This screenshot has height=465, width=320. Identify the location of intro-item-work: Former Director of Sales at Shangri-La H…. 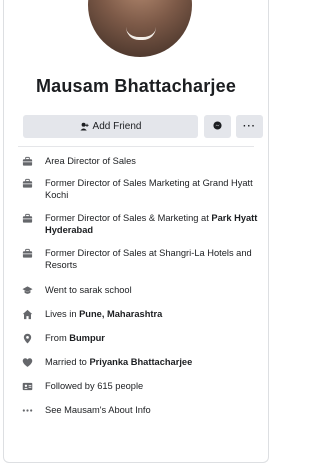
(142, 259).